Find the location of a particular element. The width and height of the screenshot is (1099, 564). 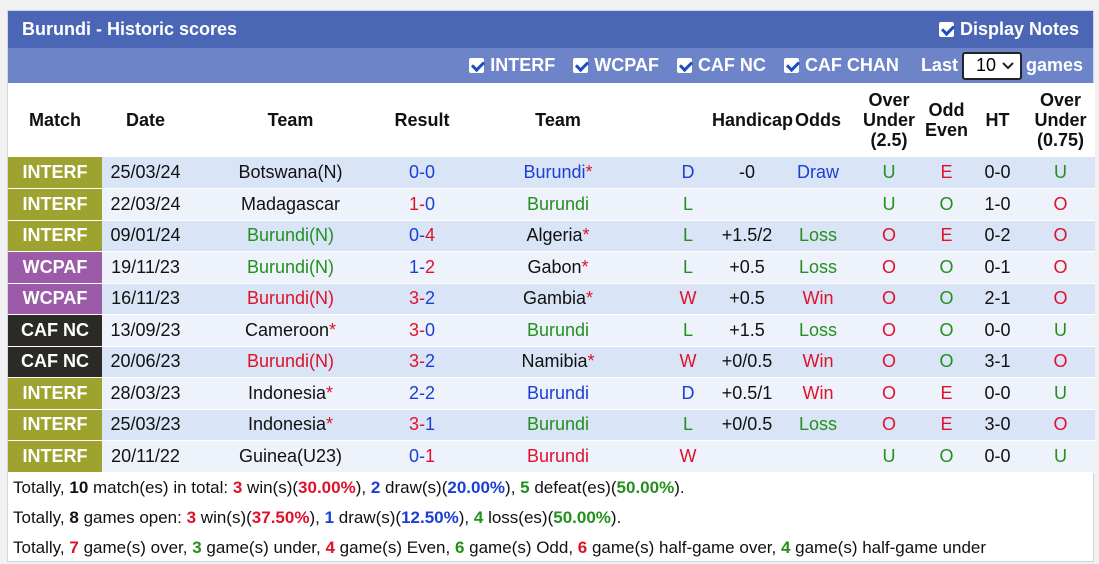

score-value: 3 is located at coordinates (413, 298).